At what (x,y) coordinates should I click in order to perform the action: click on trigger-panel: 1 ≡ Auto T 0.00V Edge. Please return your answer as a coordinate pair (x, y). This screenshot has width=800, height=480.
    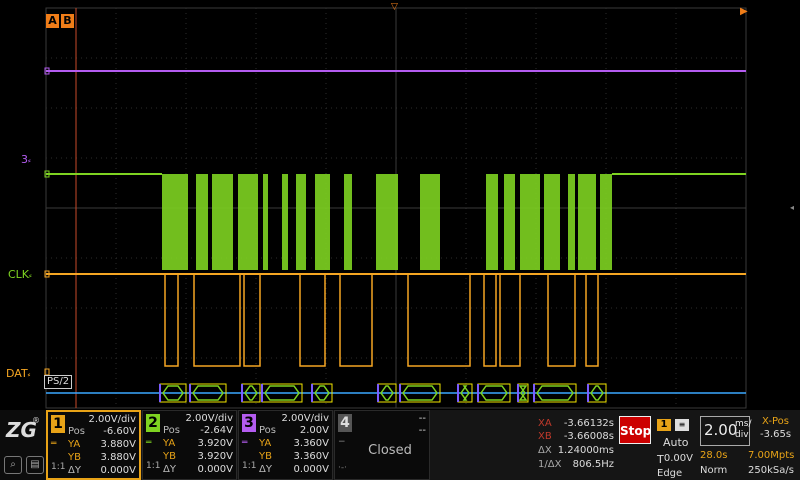
    Looking at the image, I should click on (676, 448).